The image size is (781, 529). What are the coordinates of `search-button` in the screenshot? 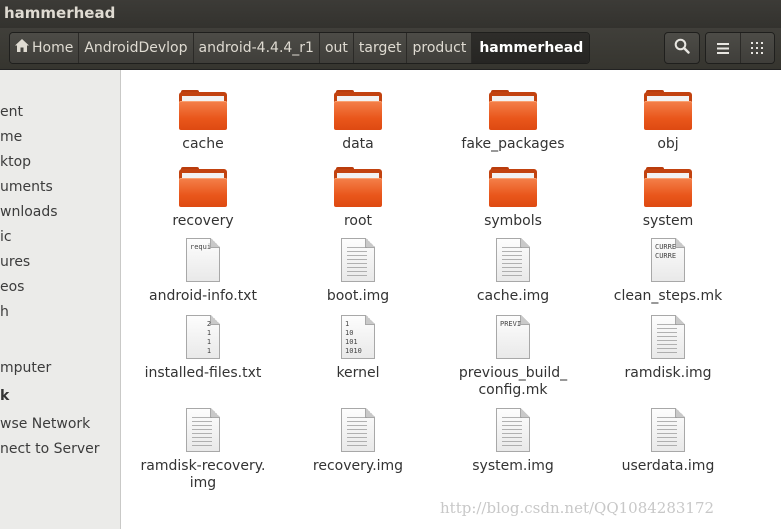 It's located at (682, 48).